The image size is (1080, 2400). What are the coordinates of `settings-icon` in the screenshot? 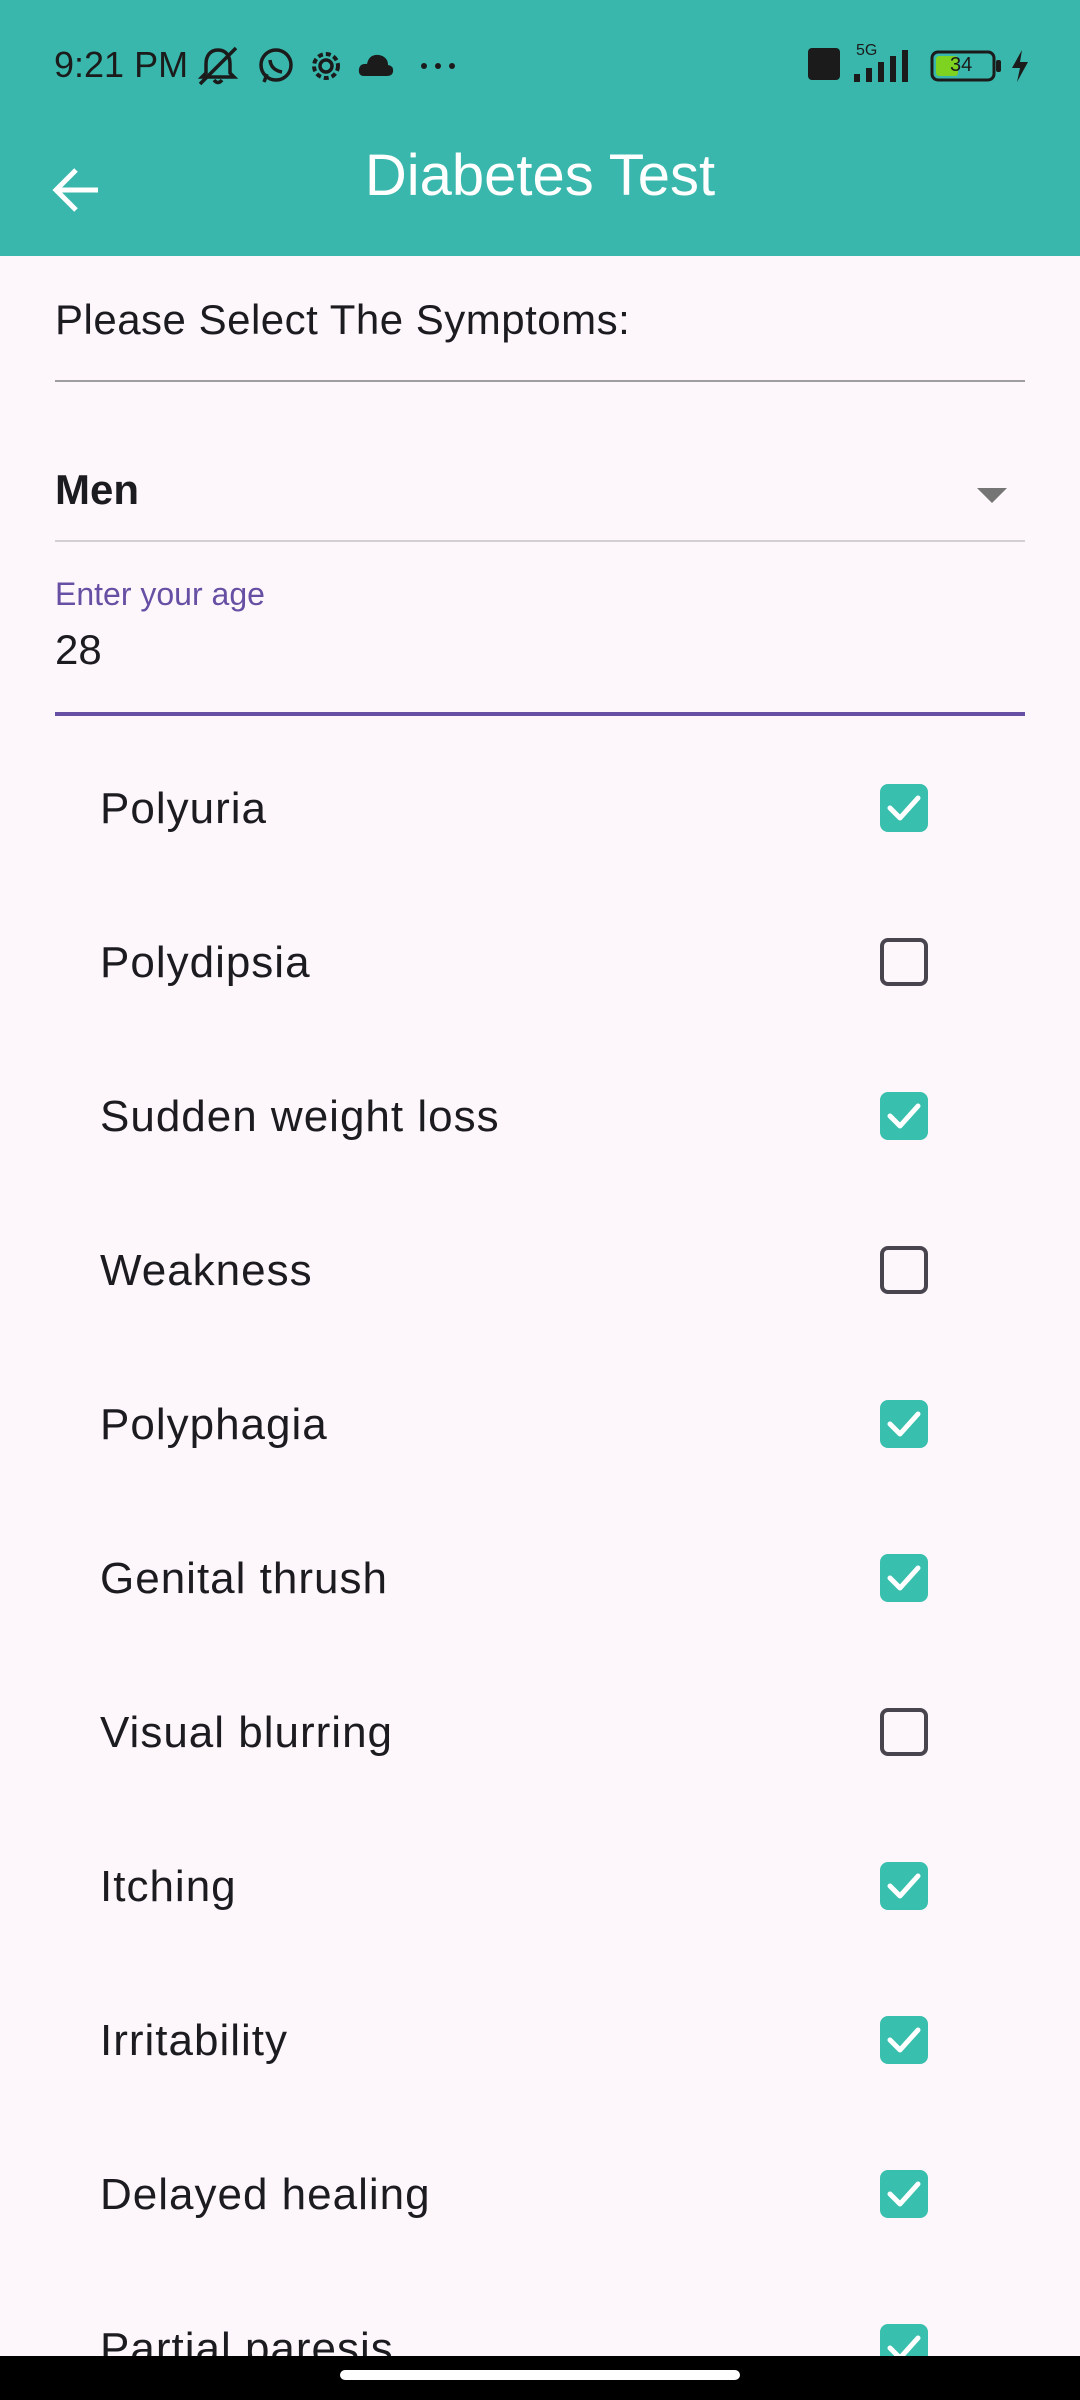 It's located at (326, 68).